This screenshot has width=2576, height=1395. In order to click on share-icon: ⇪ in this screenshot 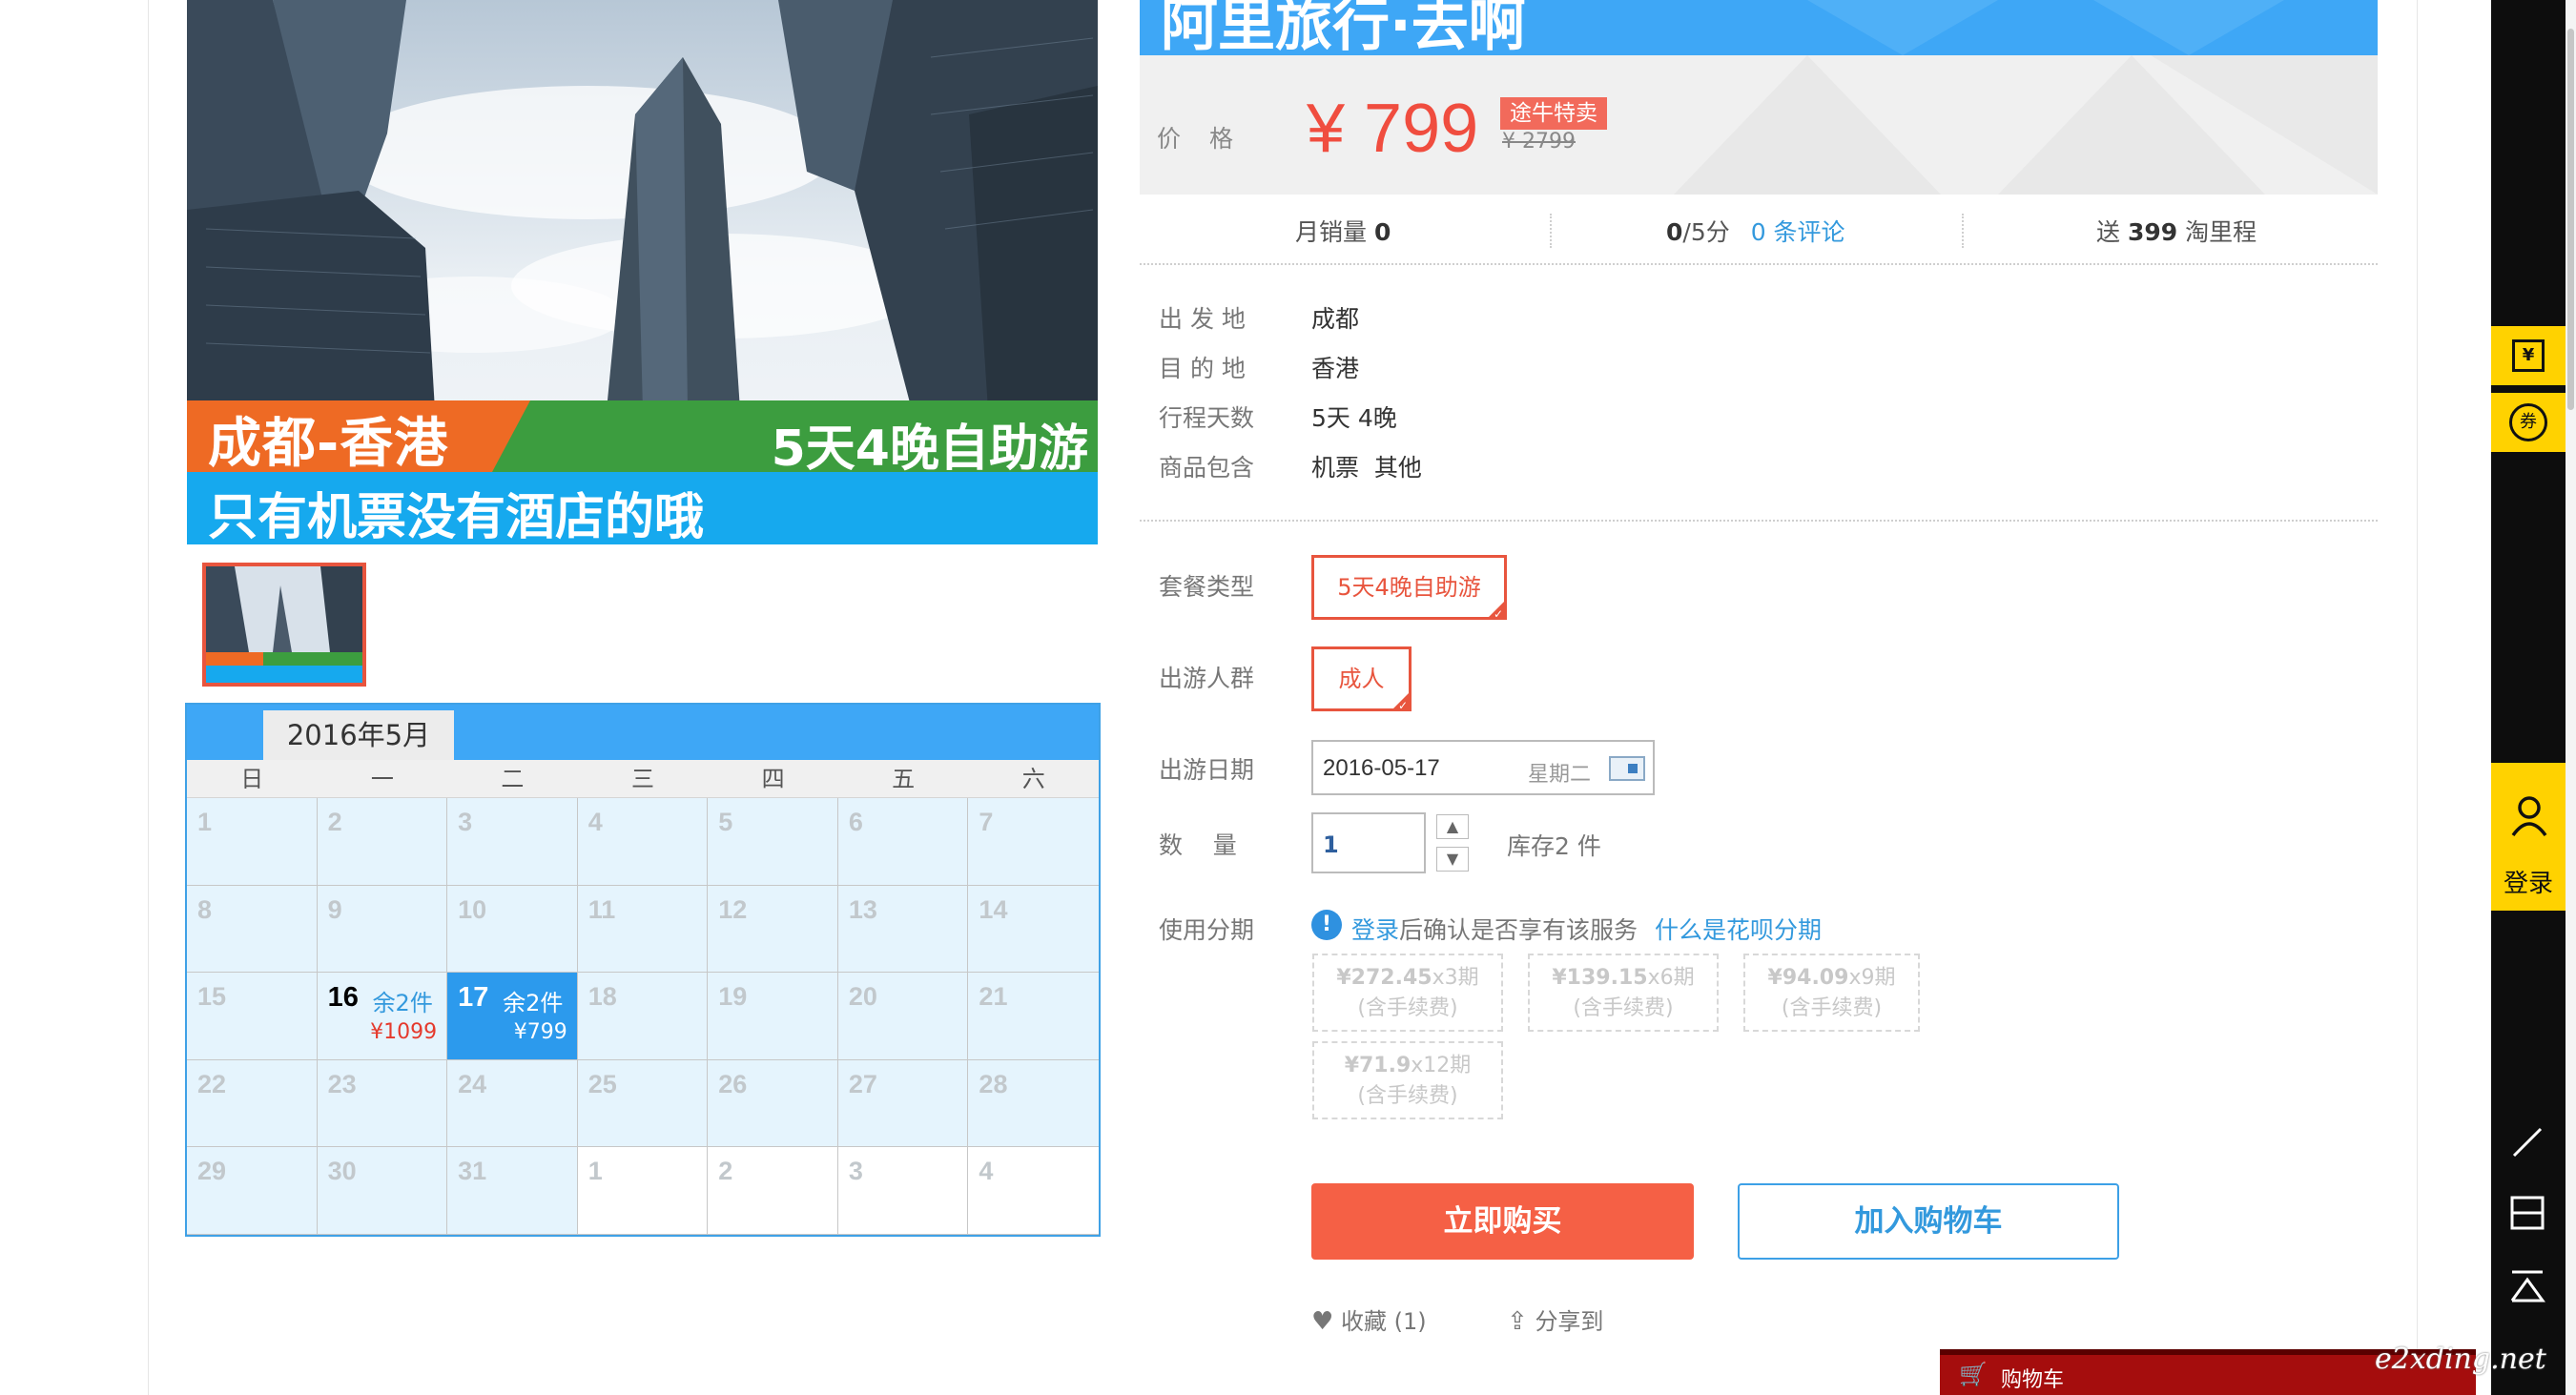, I will do `click(1517, 1321)`.